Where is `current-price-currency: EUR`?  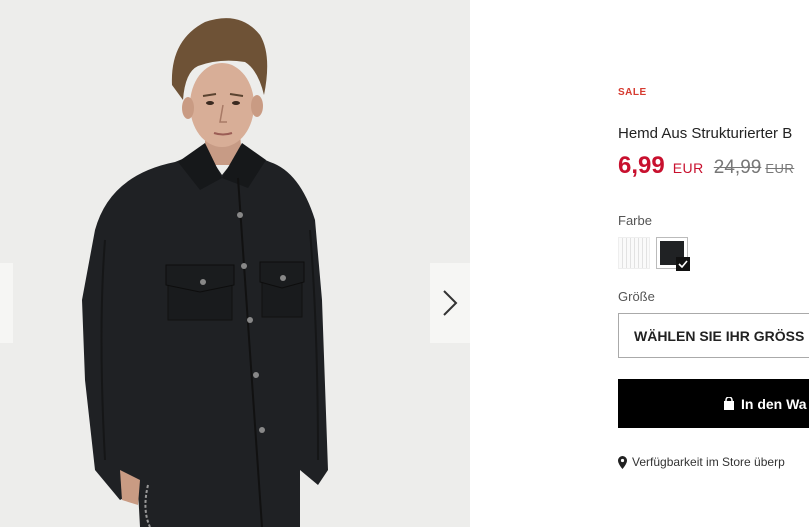 current-price-currency: EUR is located at coordinates (688, 168).